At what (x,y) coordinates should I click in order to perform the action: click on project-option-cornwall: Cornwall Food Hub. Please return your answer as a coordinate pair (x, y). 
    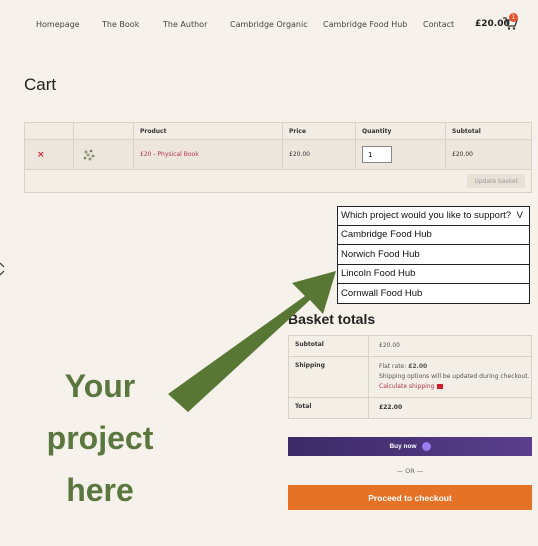
    Looking at the image, I should click on (433, 294).